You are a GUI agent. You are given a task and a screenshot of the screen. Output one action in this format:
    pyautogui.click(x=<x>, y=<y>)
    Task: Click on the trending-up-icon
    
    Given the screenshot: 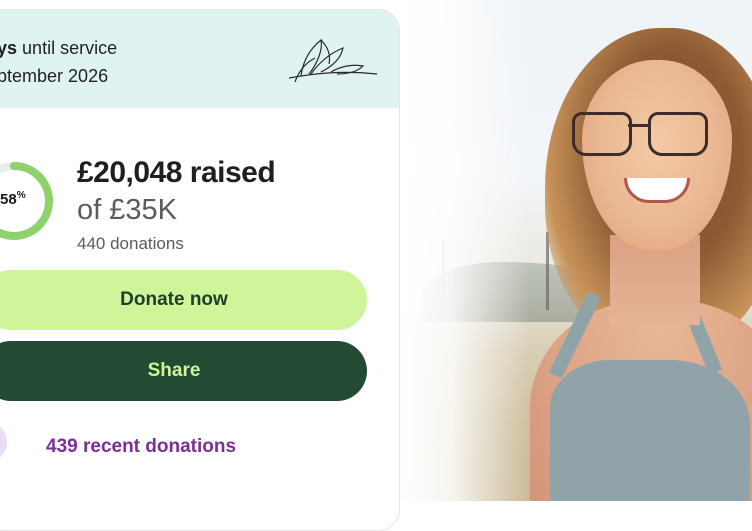 What is the action you would take?
    pyautogui.click(x=3, y=442)
    